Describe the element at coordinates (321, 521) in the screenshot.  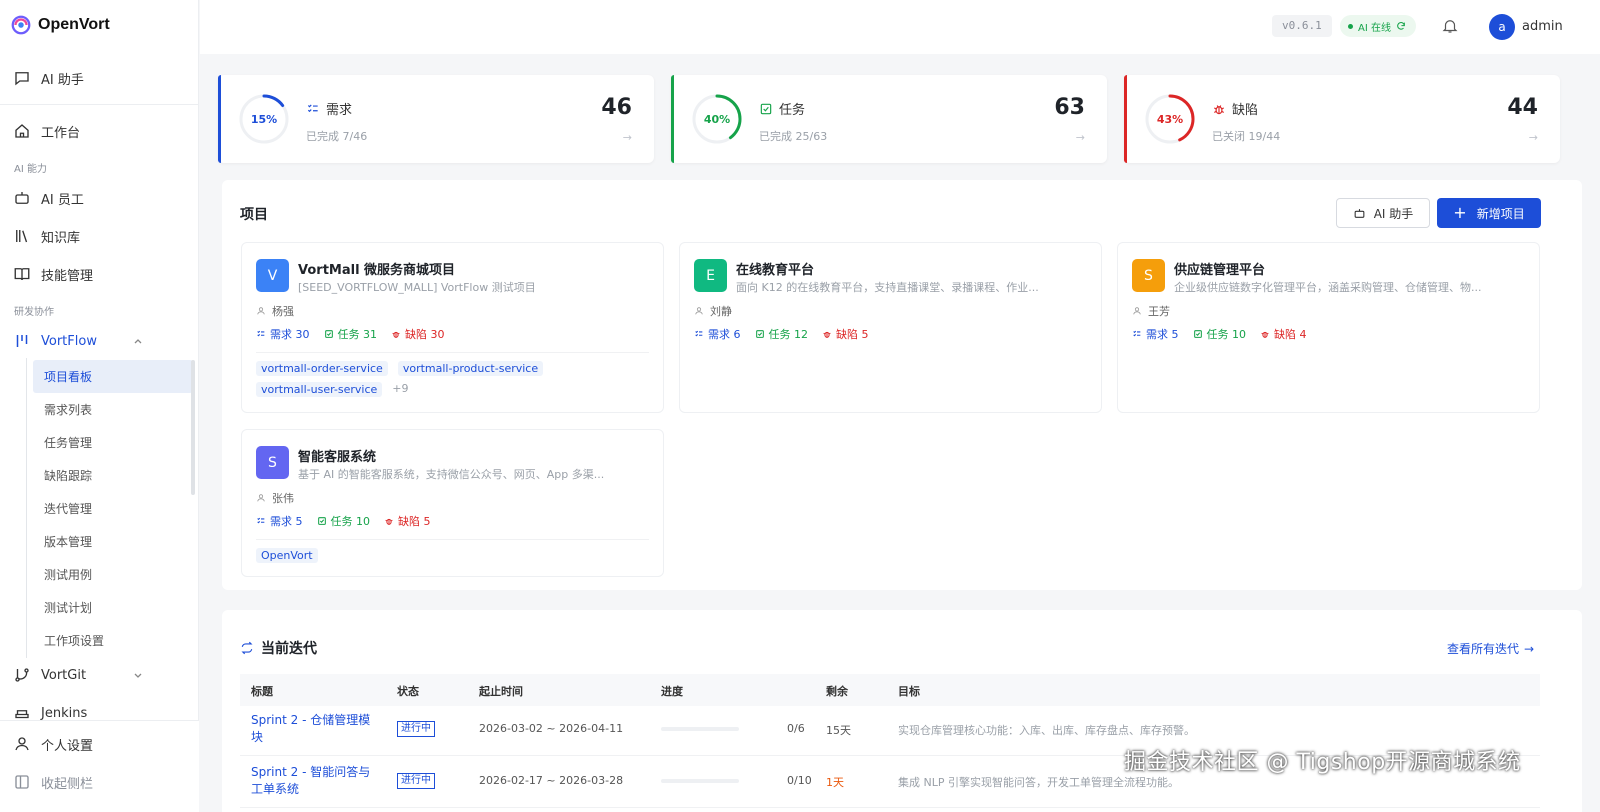
I see `checkbox-icon` at that location.